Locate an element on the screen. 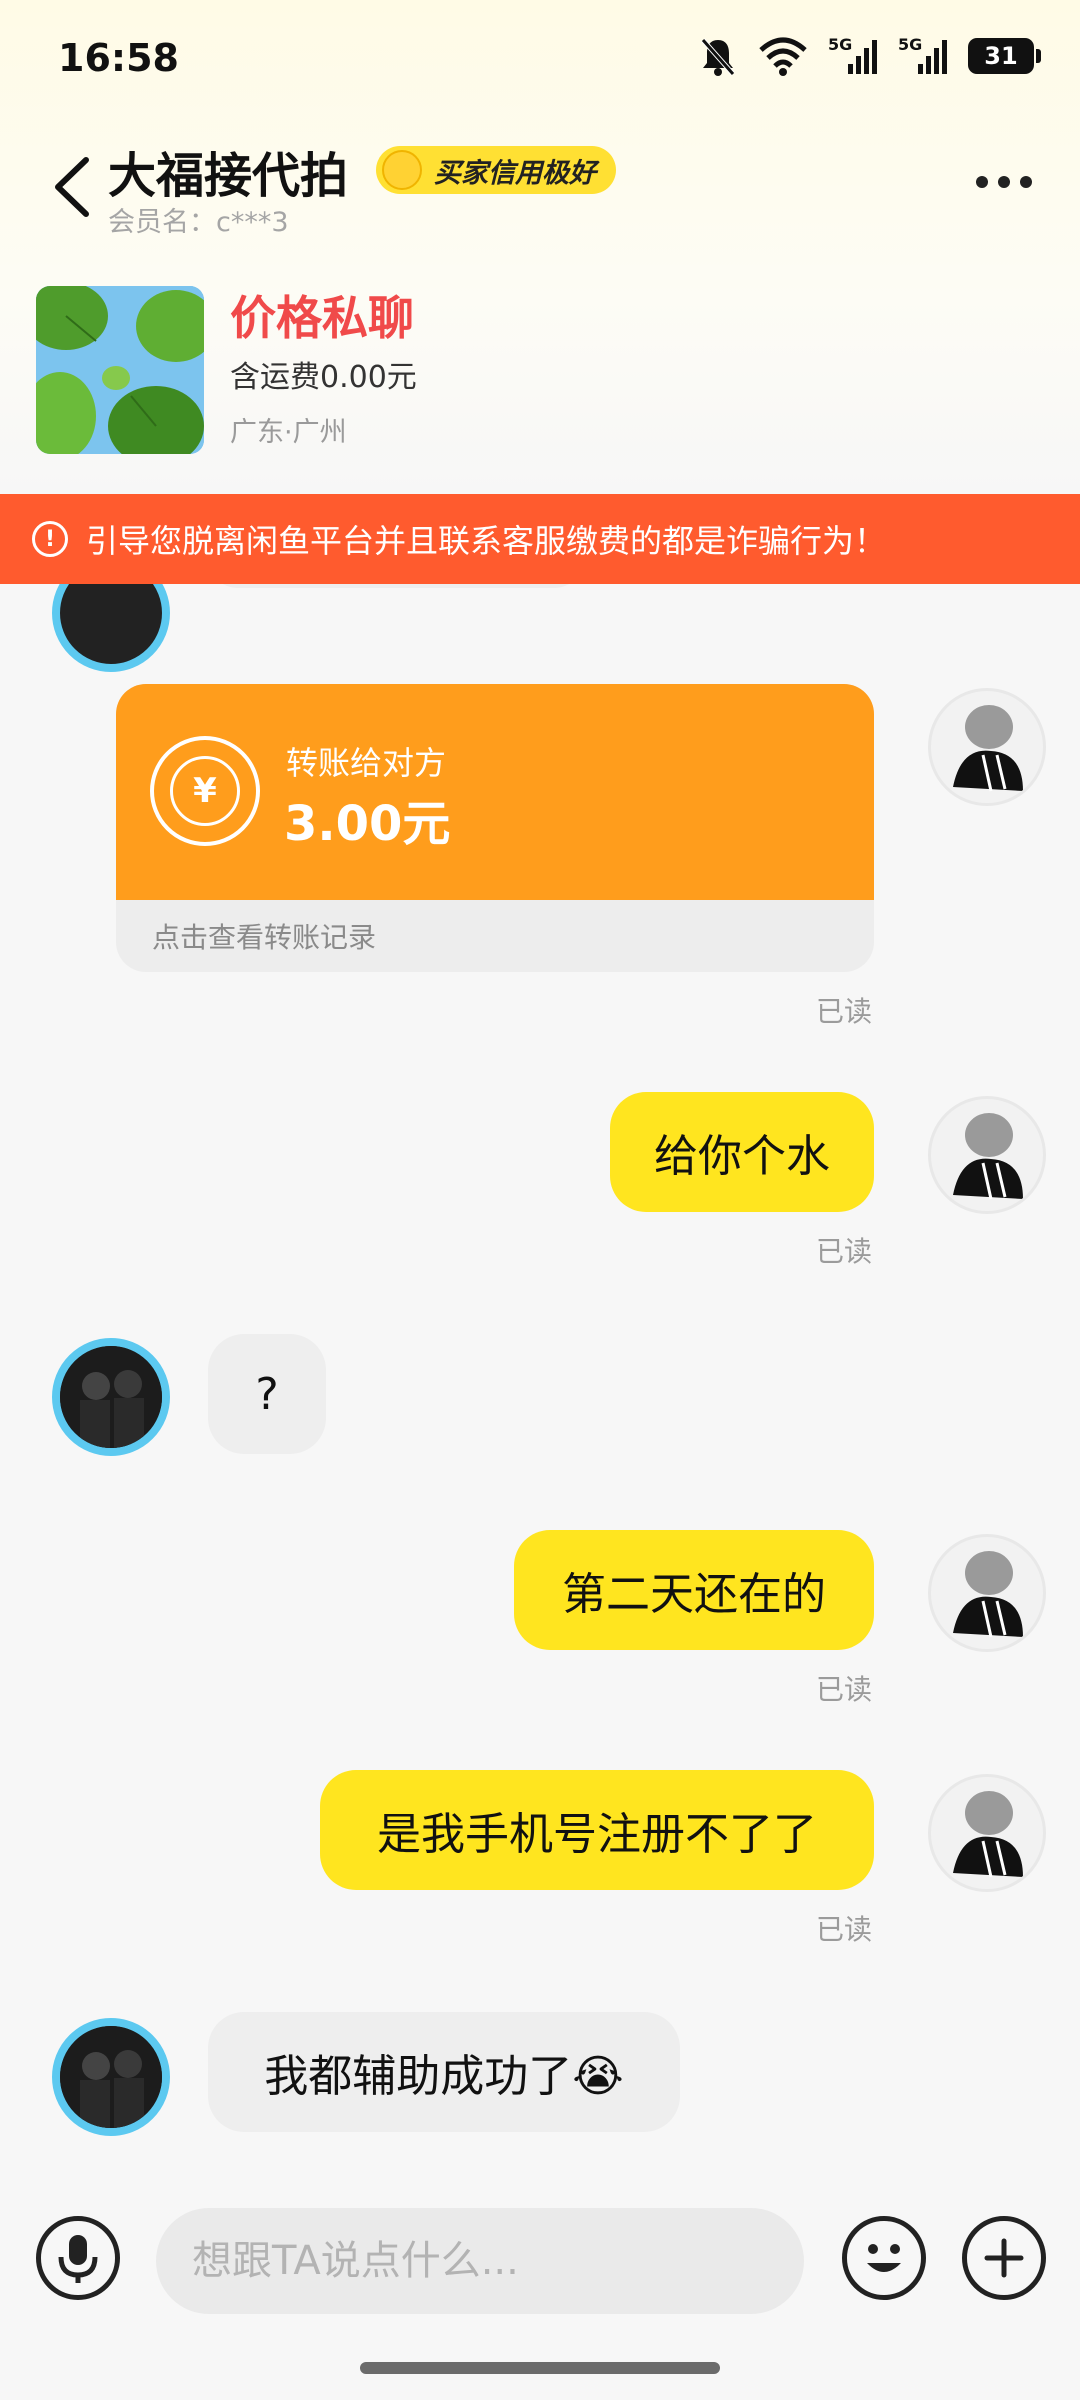 This screenshot has width=1080, height=2400. alert-icon: ! is located at coordinates (50, 539).